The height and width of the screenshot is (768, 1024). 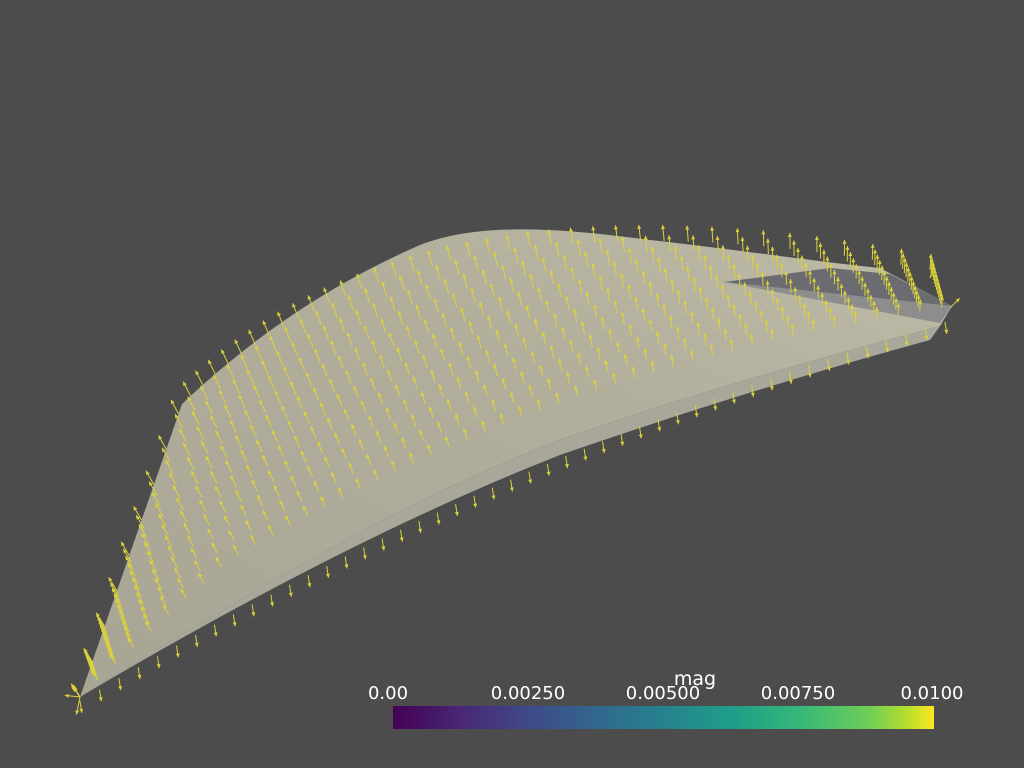 I want to click on scalar-bar: mag 0.00 0.00250 0.00500 0.00750 0.0100, so click(x=670, y=703).